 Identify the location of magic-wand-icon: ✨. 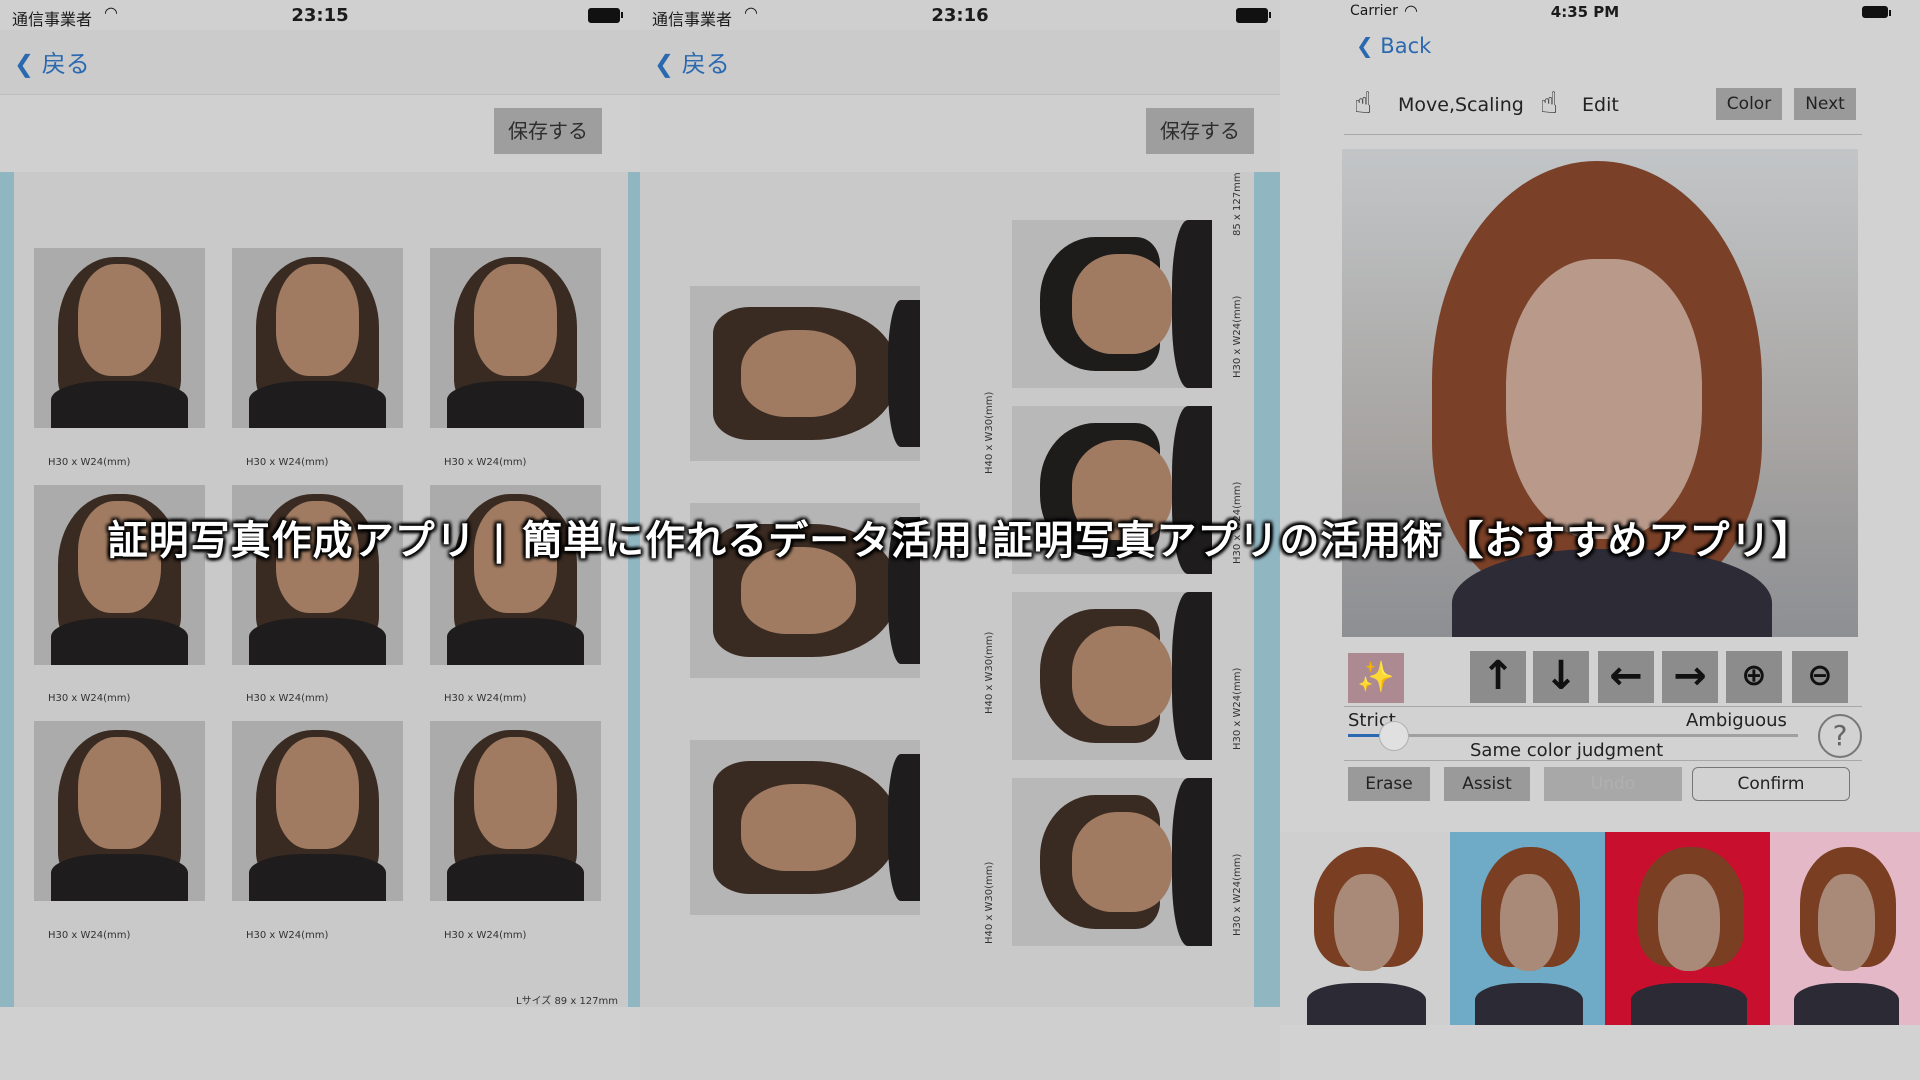
(1376, 678).